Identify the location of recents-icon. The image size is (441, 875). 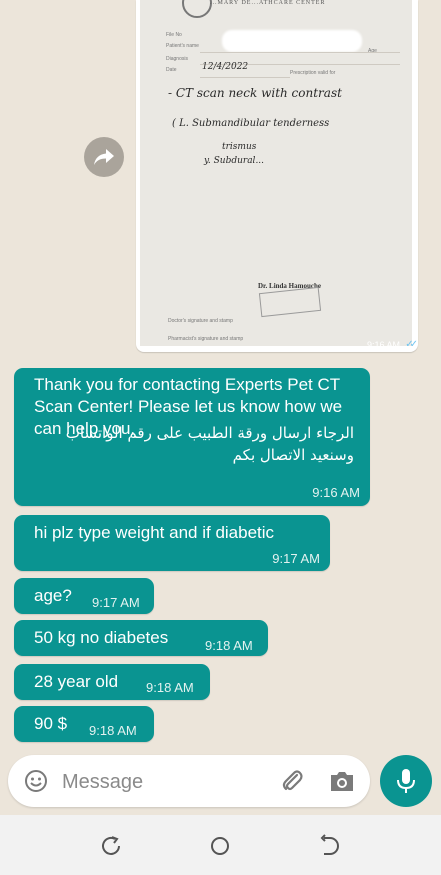
(111, 846).